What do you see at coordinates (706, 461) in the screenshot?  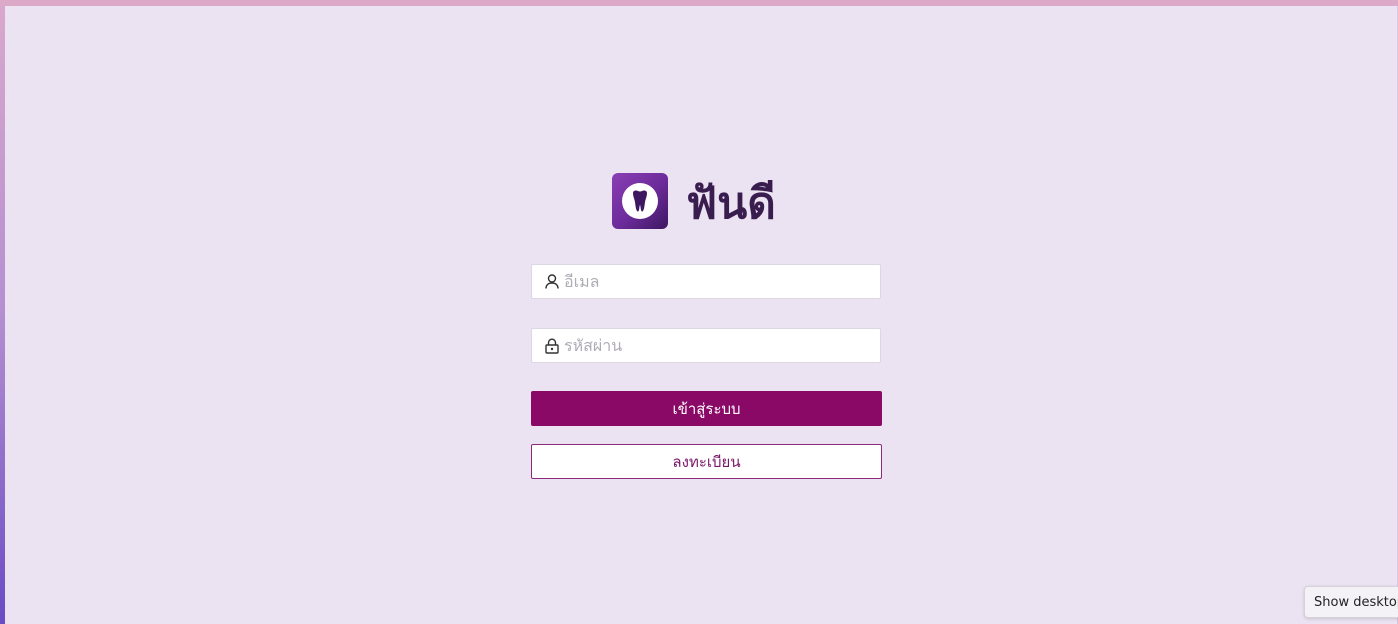 I see `register-button: ลงทะเบียน` at bounding box center [706, 461].